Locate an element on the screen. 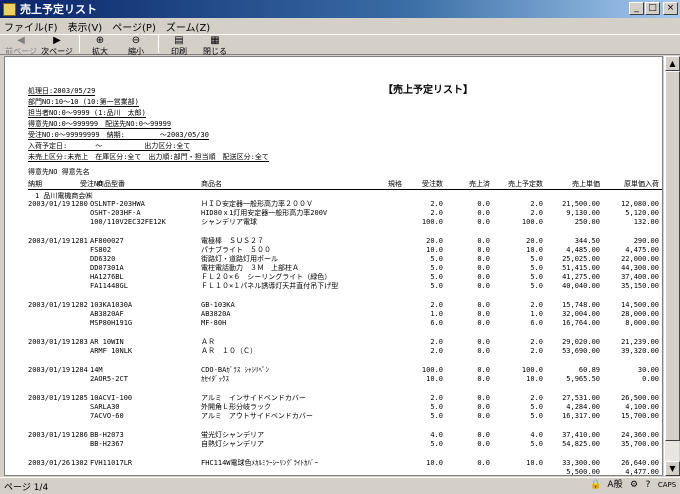  table-cell: ＡＲ is located at coordinates (208, 342).